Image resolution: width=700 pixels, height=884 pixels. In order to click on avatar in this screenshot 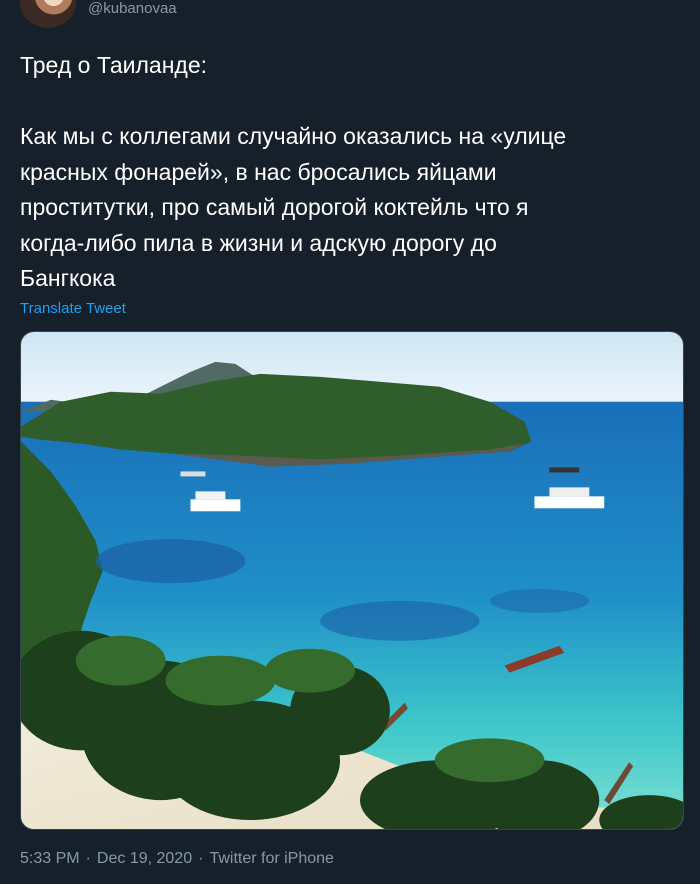, I will do `click(48, 14)`.